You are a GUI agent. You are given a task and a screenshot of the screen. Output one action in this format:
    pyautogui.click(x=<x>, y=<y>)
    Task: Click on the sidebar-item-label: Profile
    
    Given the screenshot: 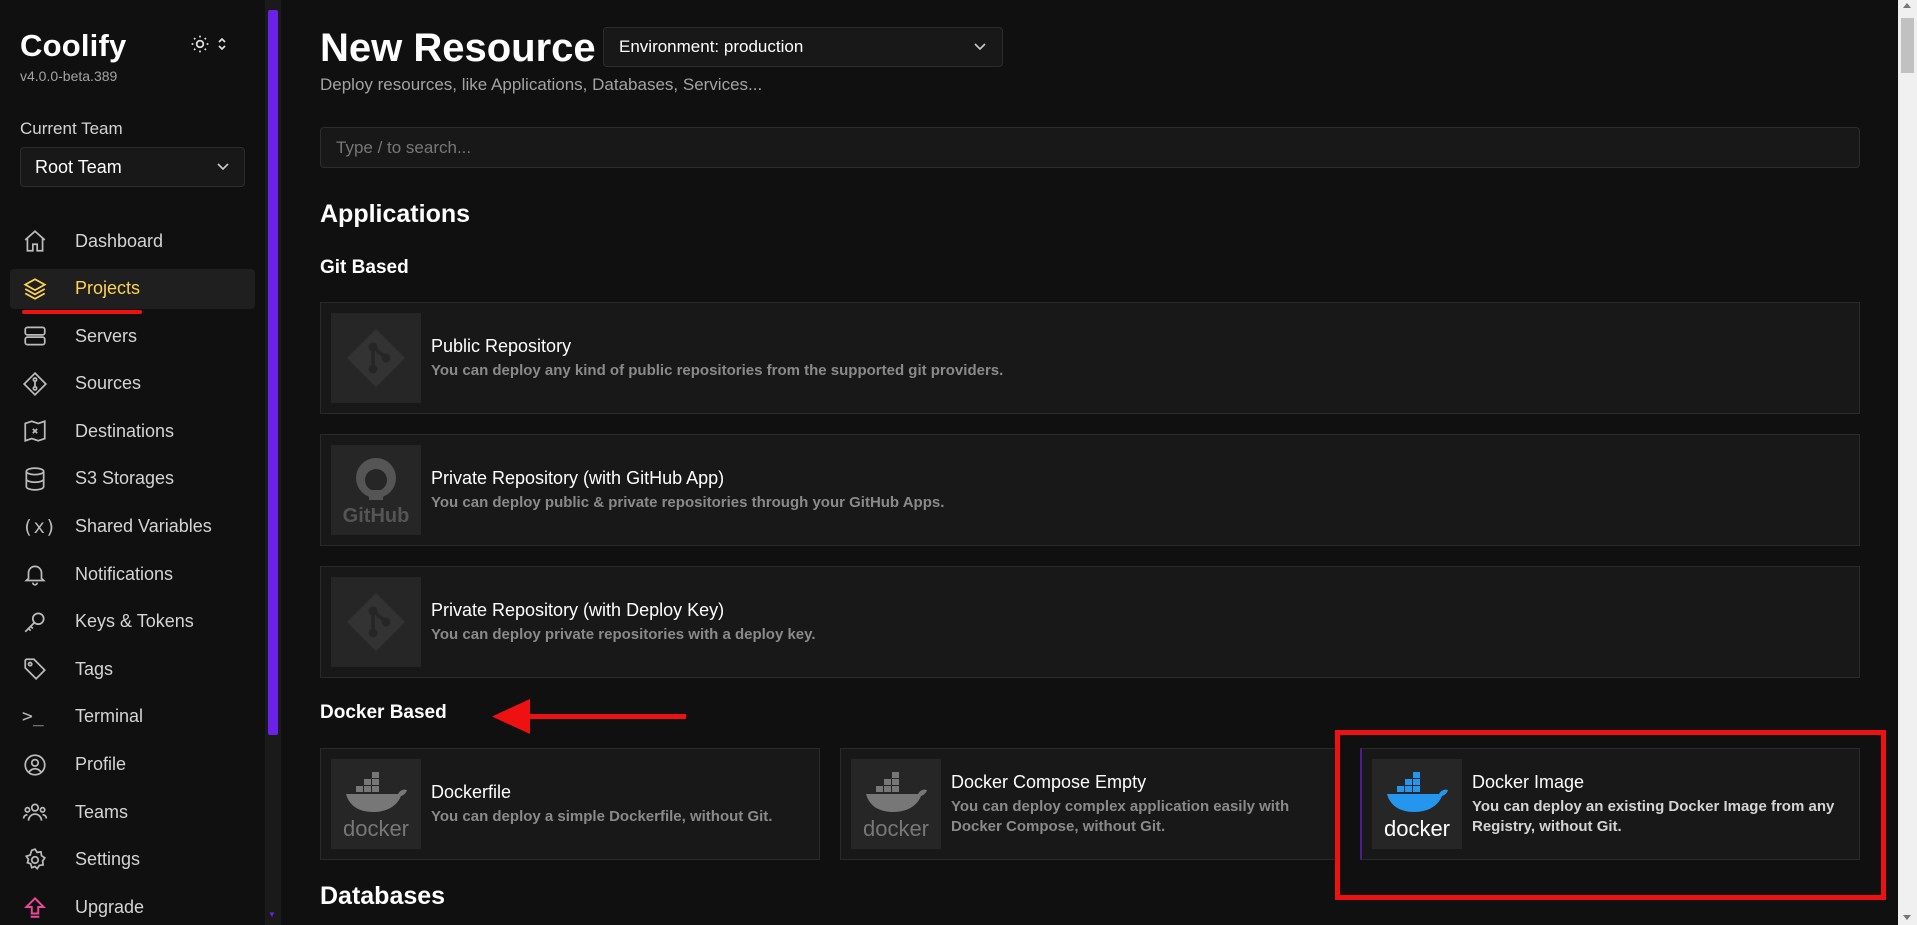 What is the action you would take?
    pyautogui.click(x=101, y=764)
    